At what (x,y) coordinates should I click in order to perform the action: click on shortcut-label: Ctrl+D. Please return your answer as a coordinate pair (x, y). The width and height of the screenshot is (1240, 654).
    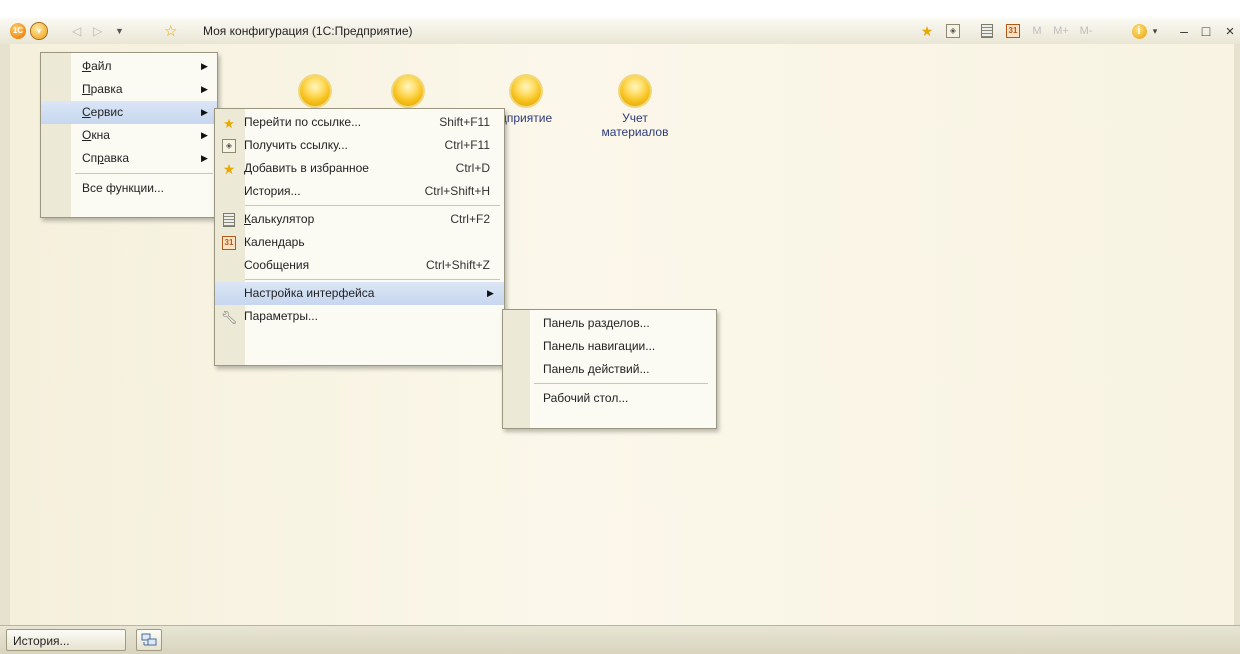
    Looking at the image, I should click on (472, 168).